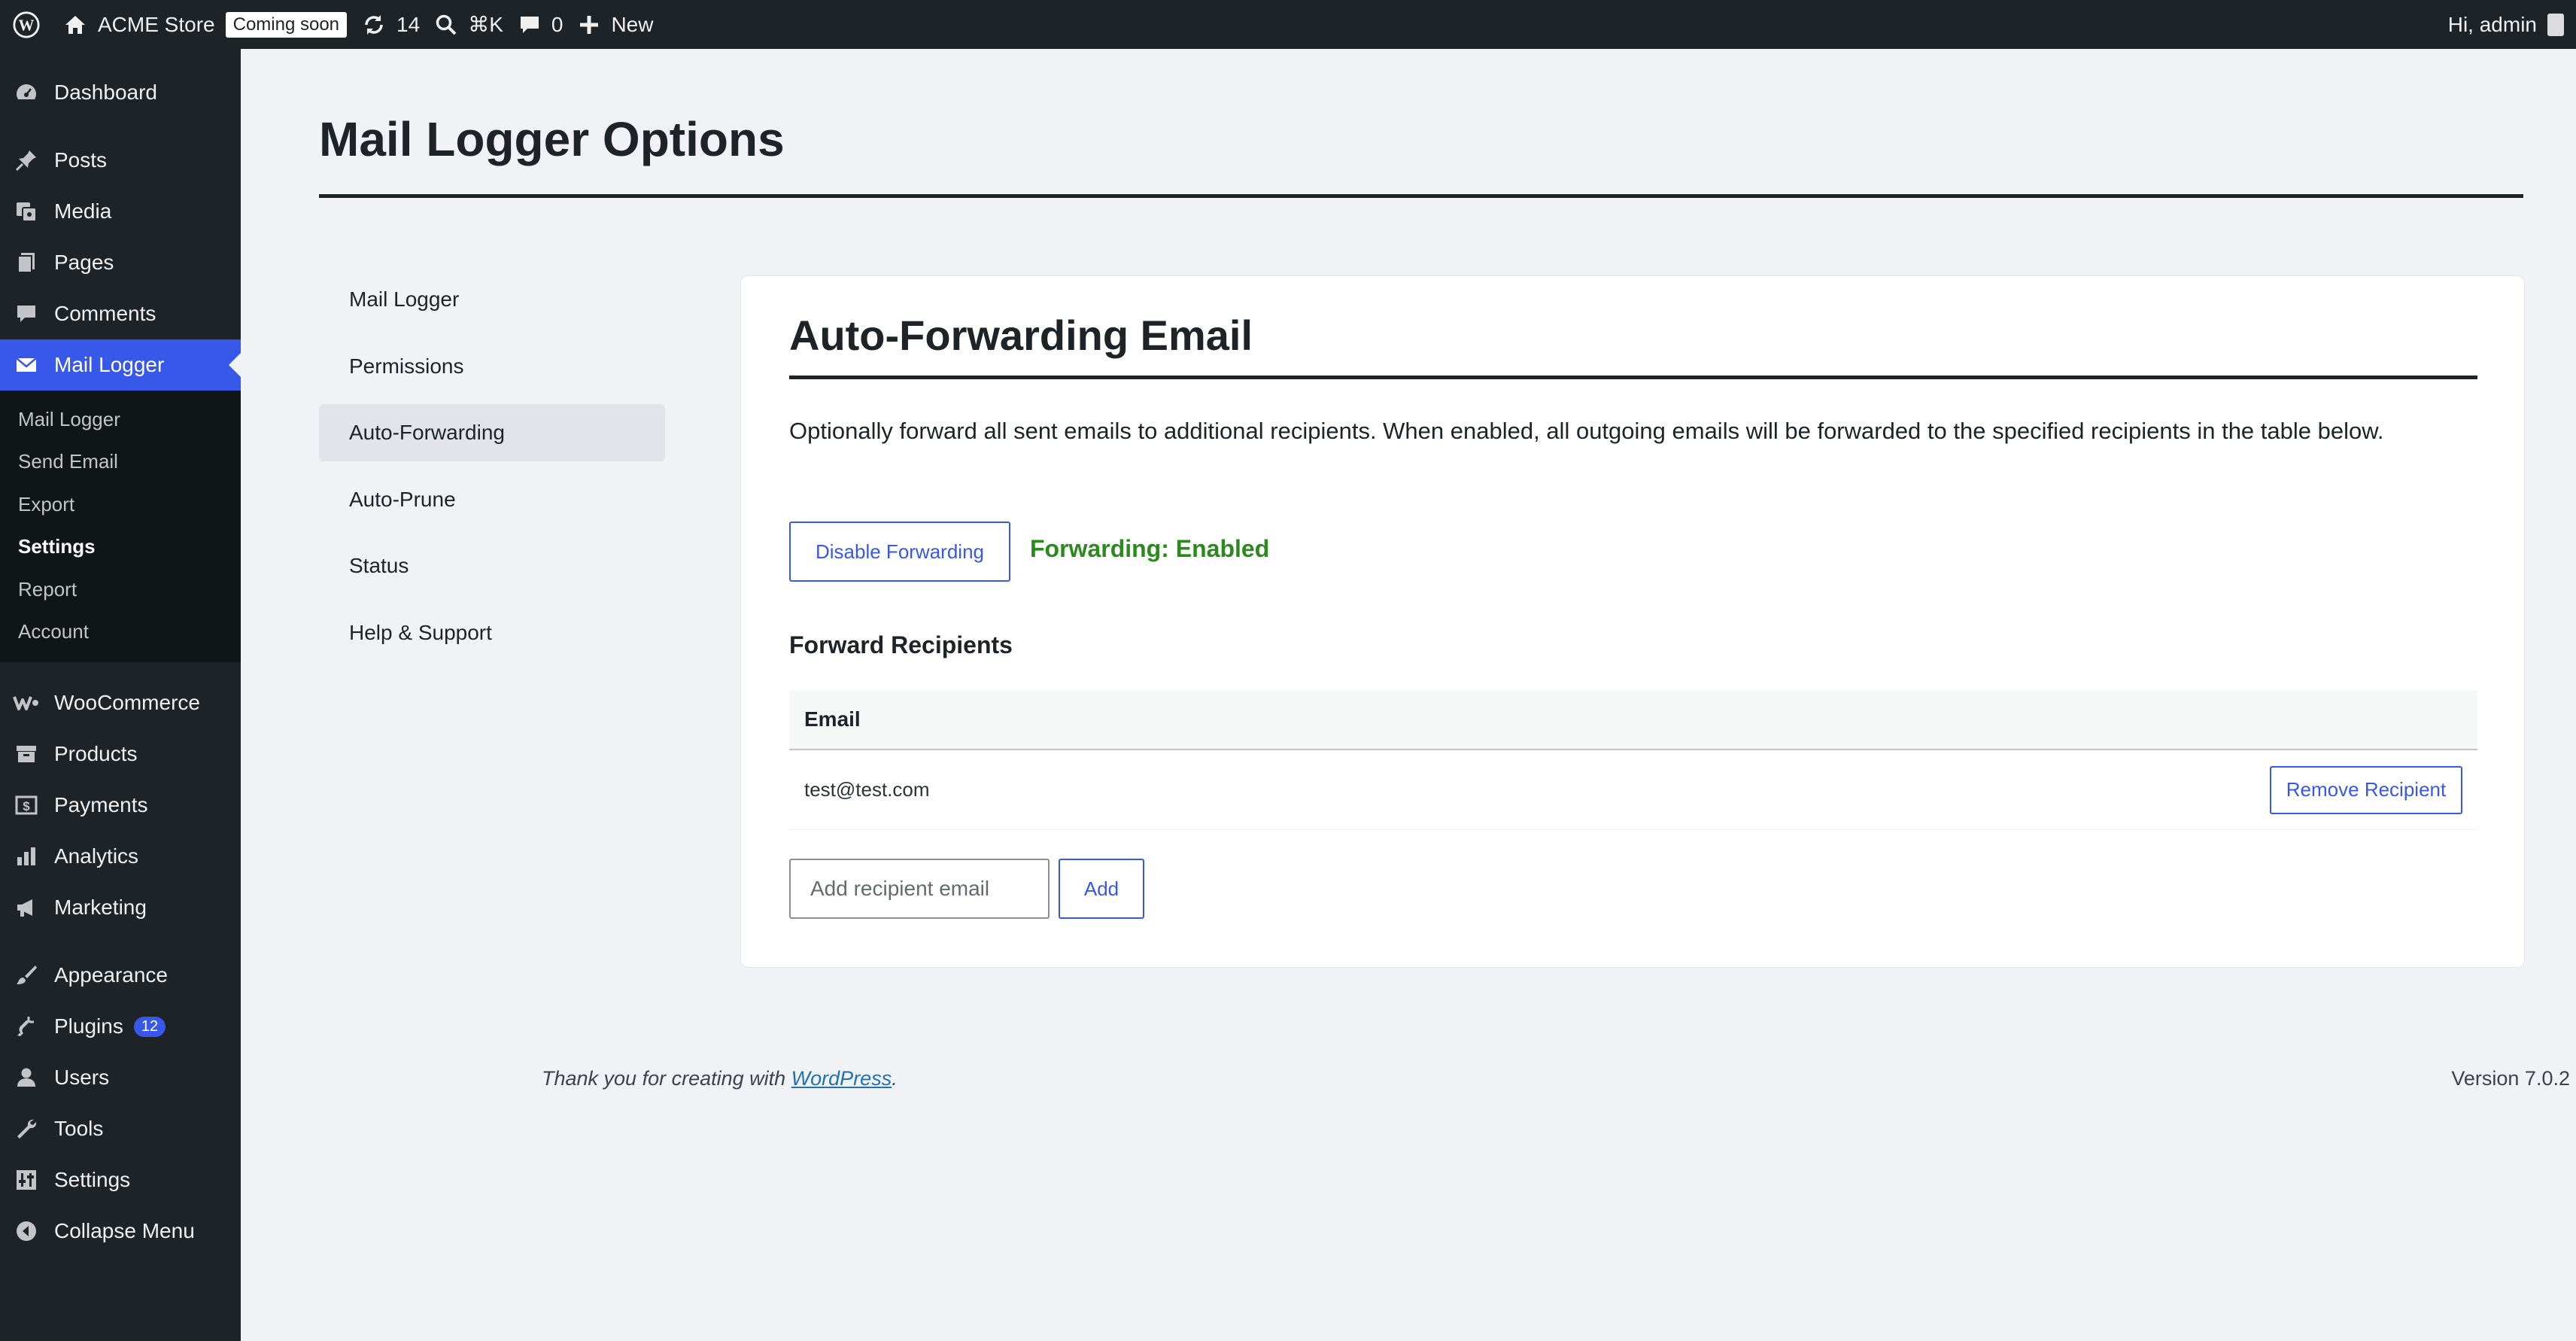 Image resolution: width=2576 pixels, height=1341 pixels. Describe the element at coordinates (110, 364) in the screenshot. I see `menu-label: Mail Logger` at that location.